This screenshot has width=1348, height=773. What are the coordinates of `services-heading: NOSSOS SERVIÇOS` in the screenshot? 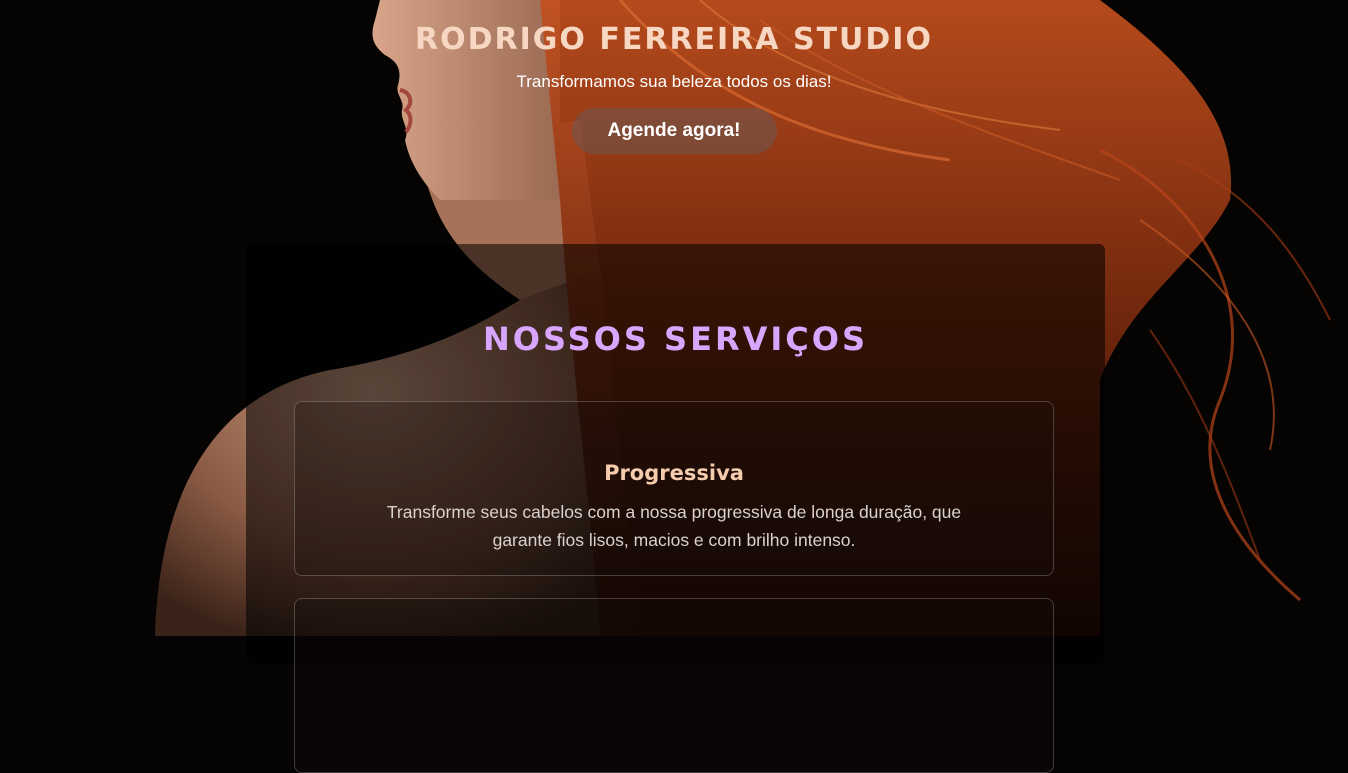 It's located at (675, 339).